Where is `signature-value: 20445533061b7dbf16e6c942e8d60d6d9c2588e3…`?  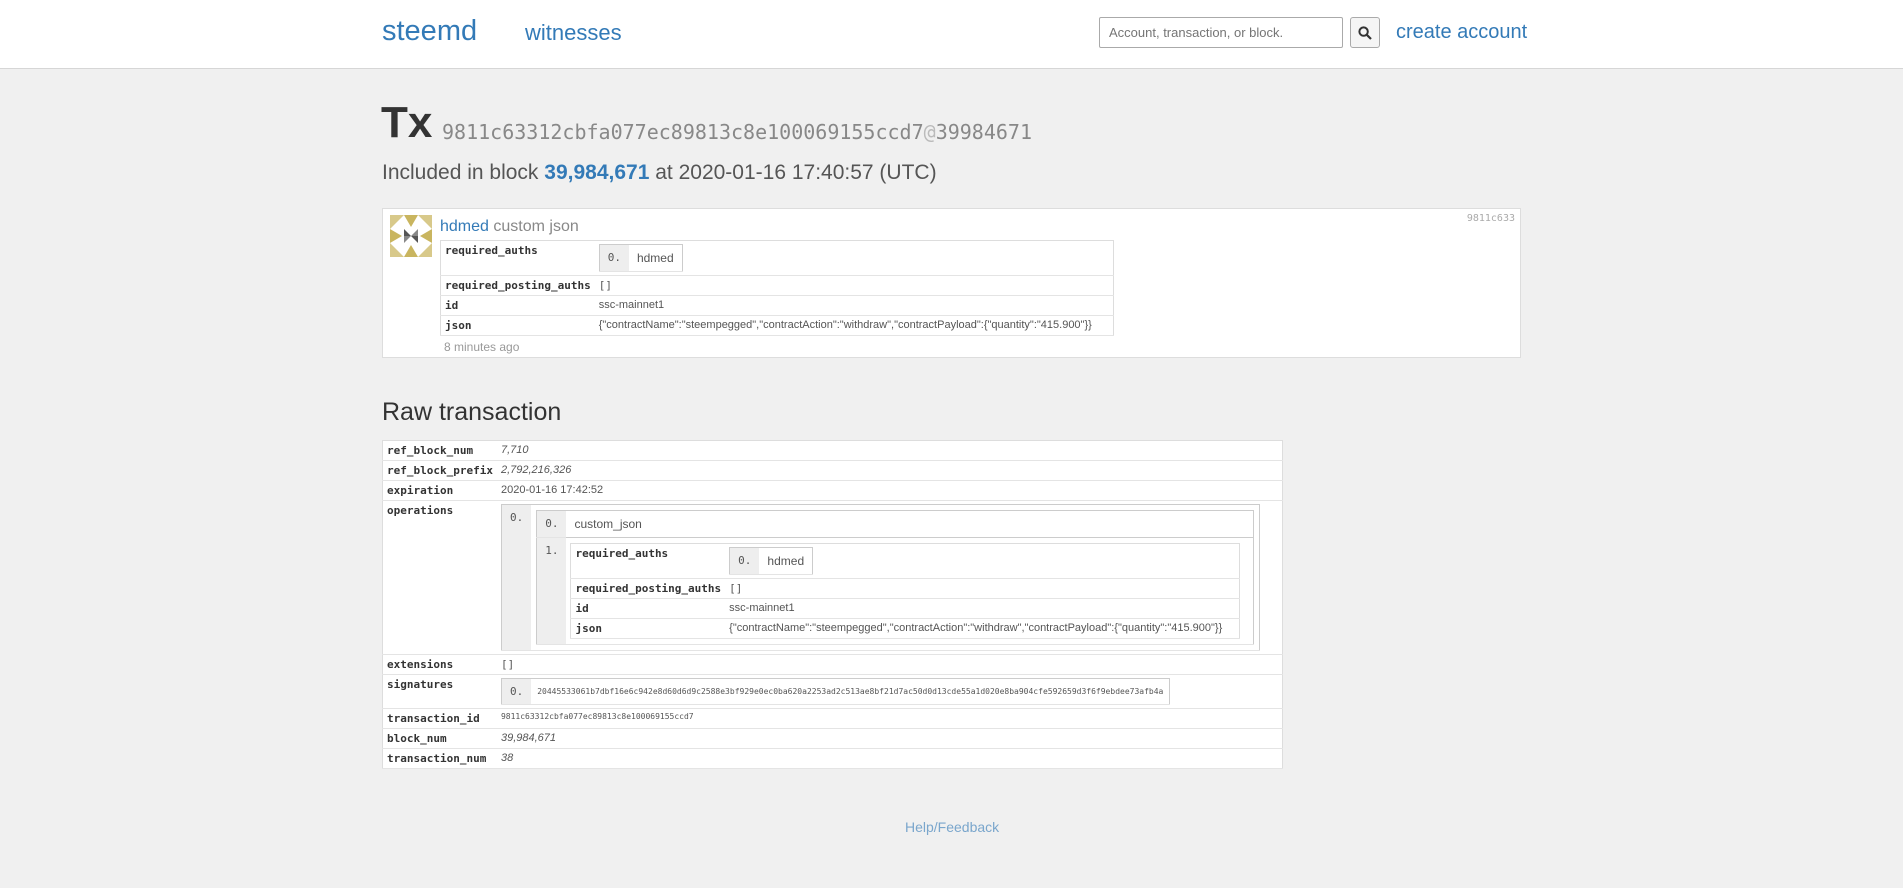
signature-value: 20445533061b7dbf16e6c942e8d60d6d9c2588e3… is located at coordinates (850, 691).